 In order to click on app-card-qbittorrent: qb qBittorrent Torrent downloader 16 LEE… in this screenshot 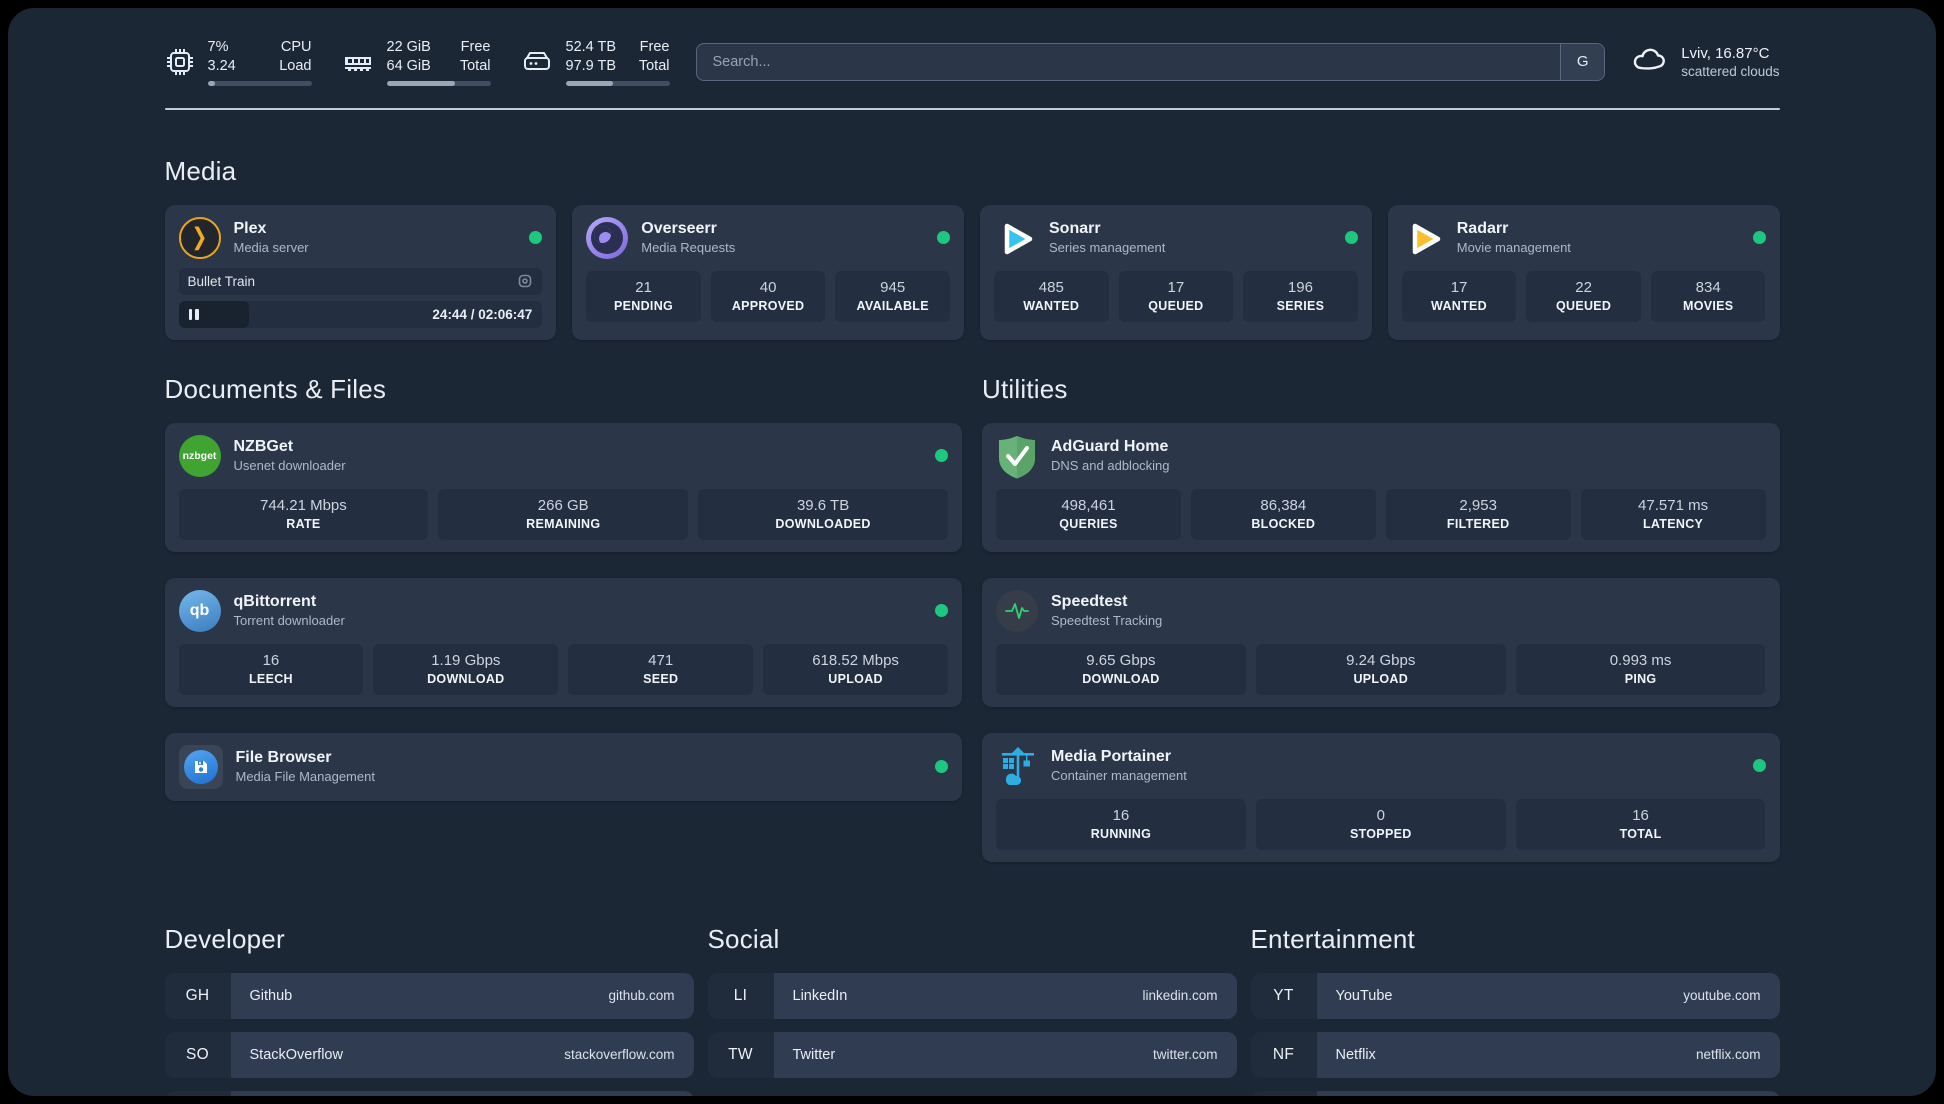, I will do `click(563, 642)`.